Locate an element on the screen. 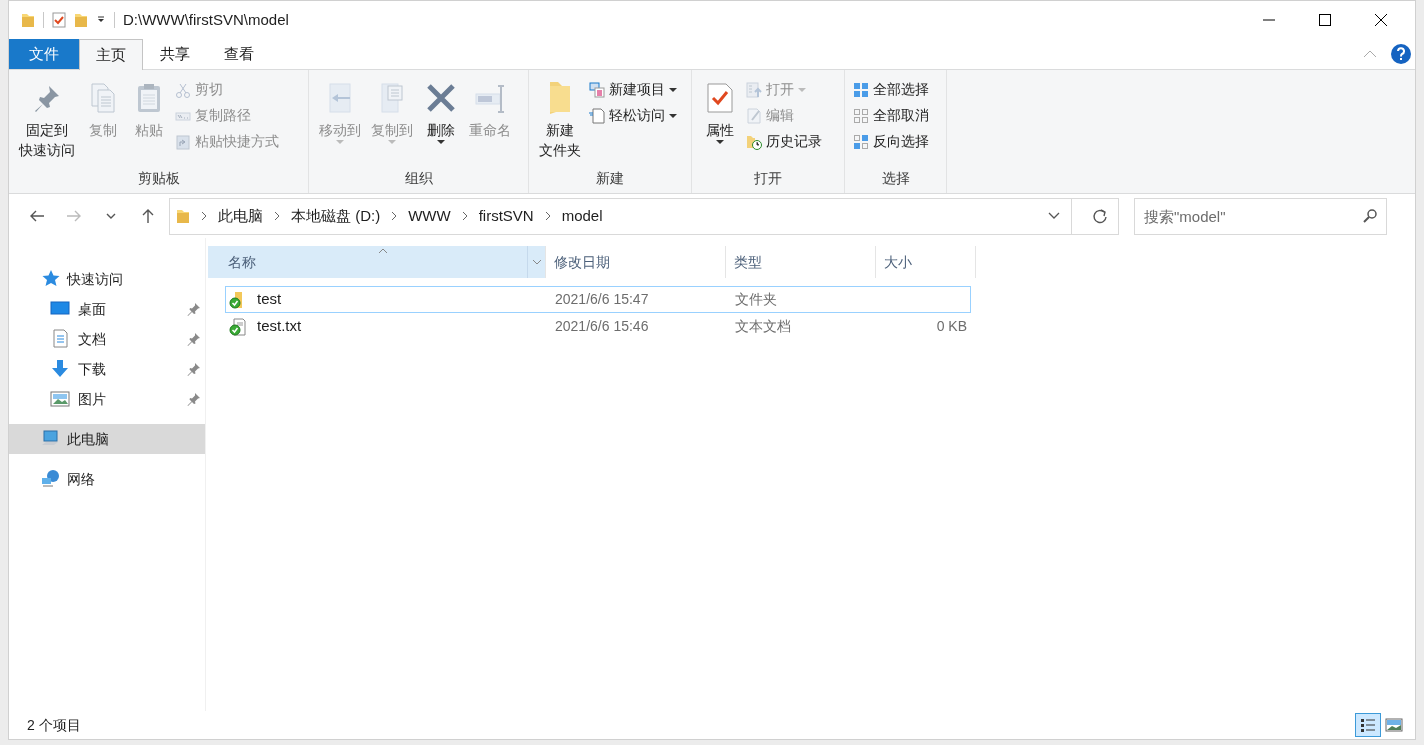 The image size is (1424, 745). forward-icon is located at coordinates (74, 216).